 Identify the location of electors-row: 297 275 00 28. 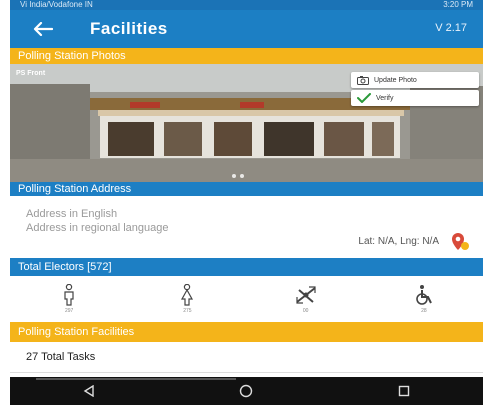
(246, 299).